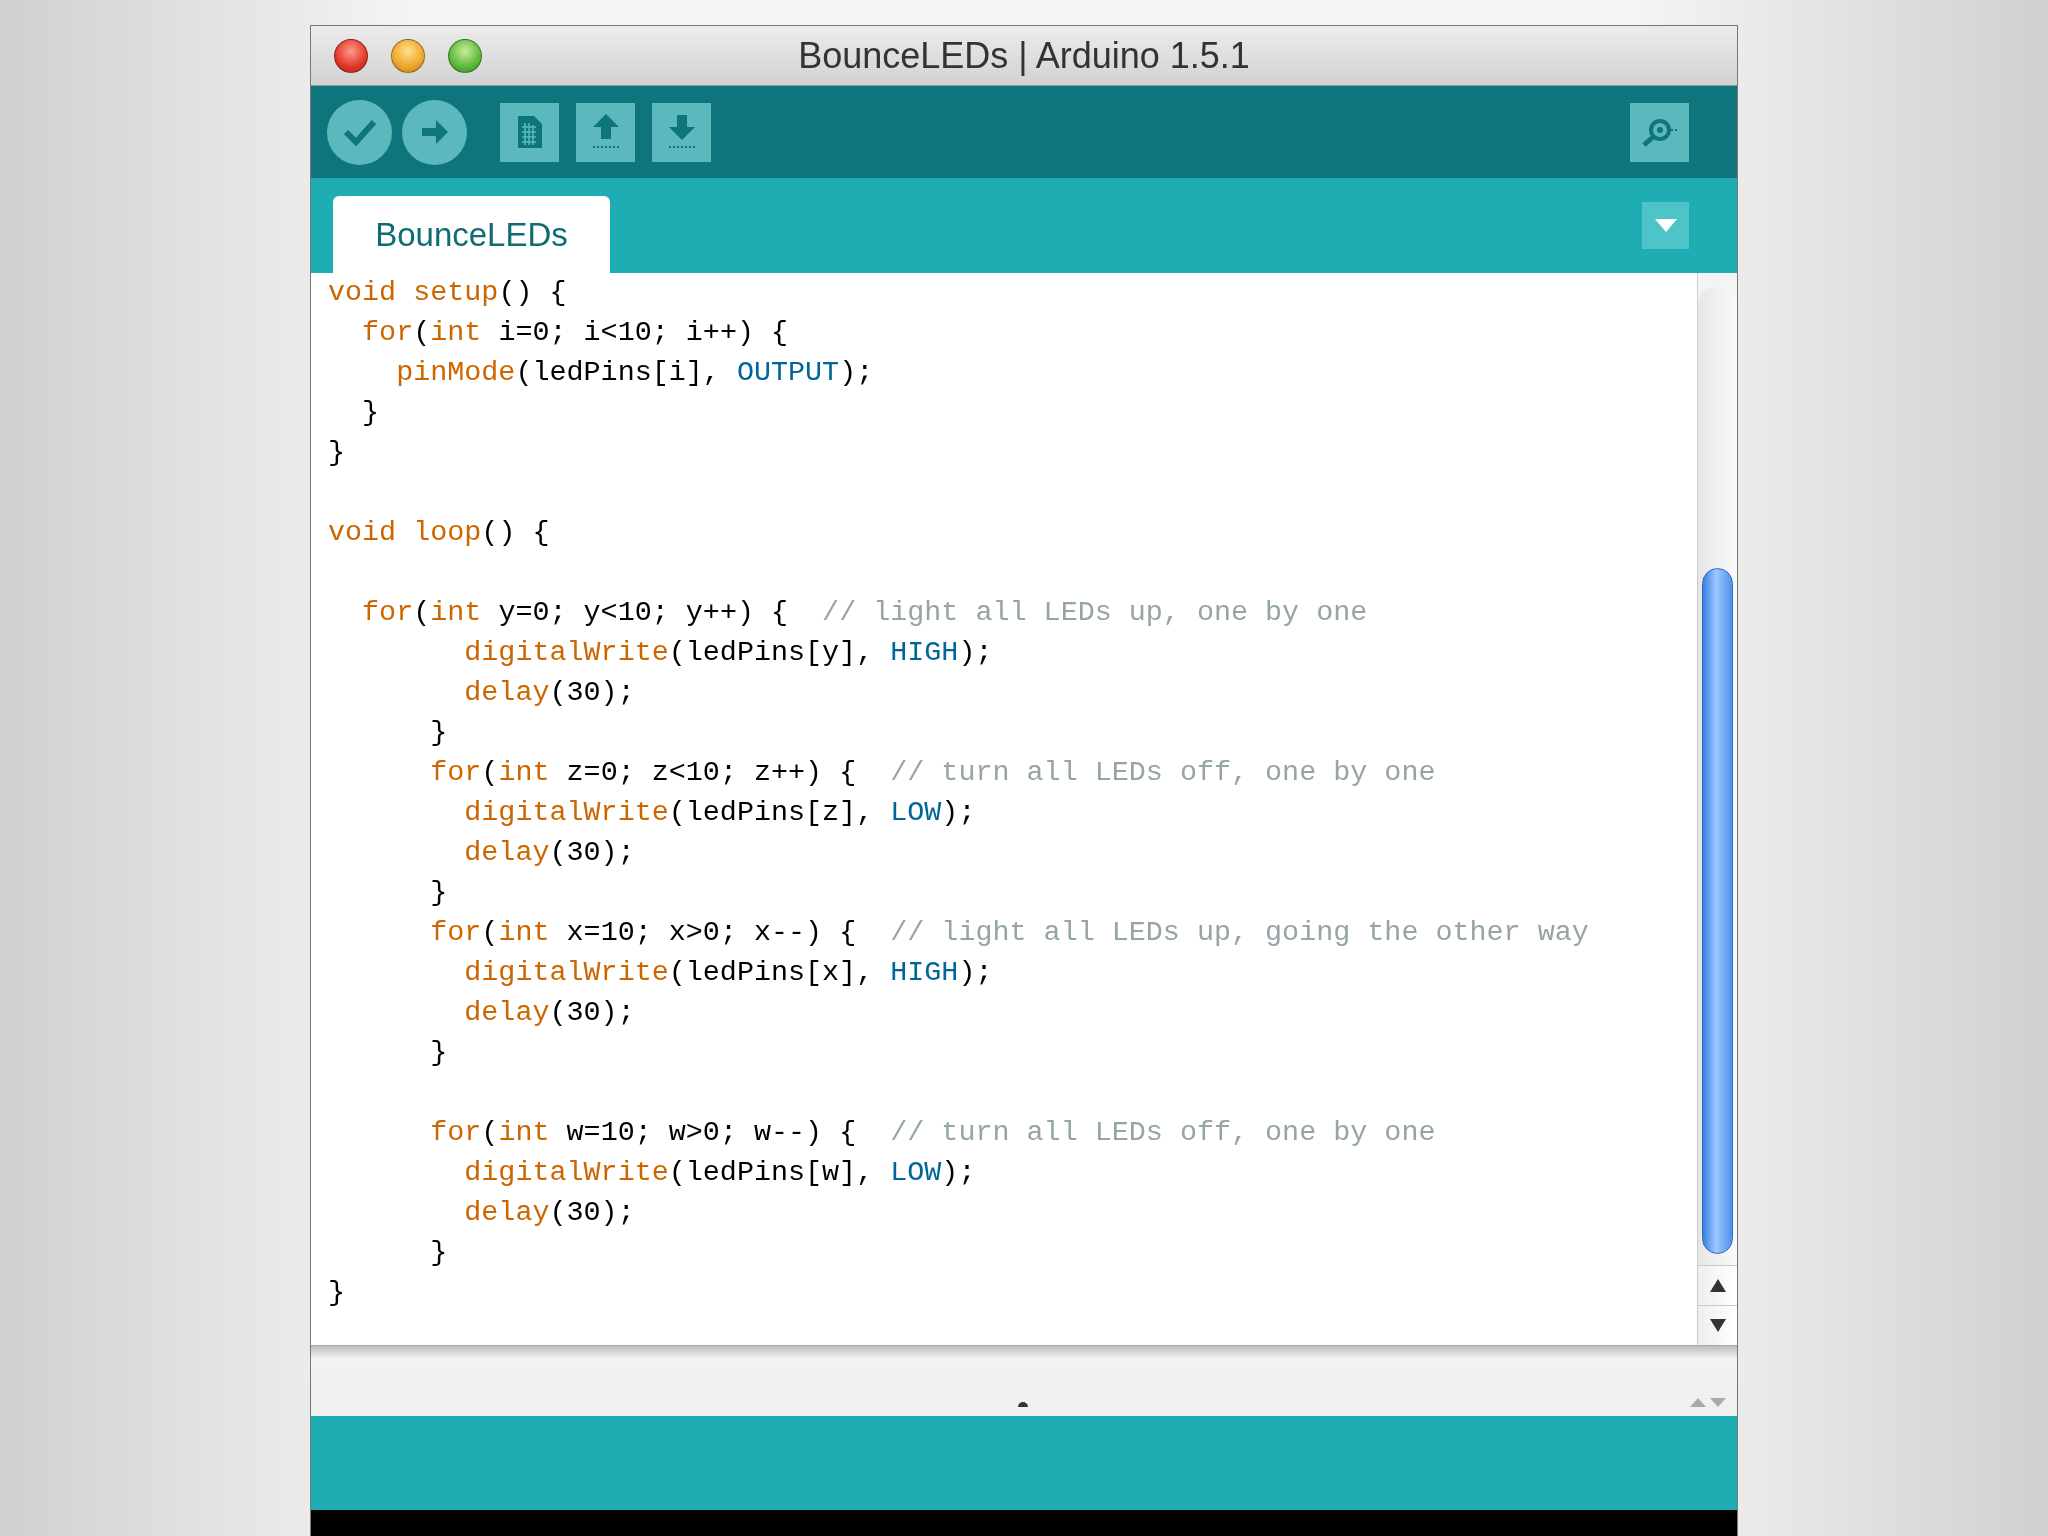  I want to click on file-tab: BounceLEDs, so click(471, 234).